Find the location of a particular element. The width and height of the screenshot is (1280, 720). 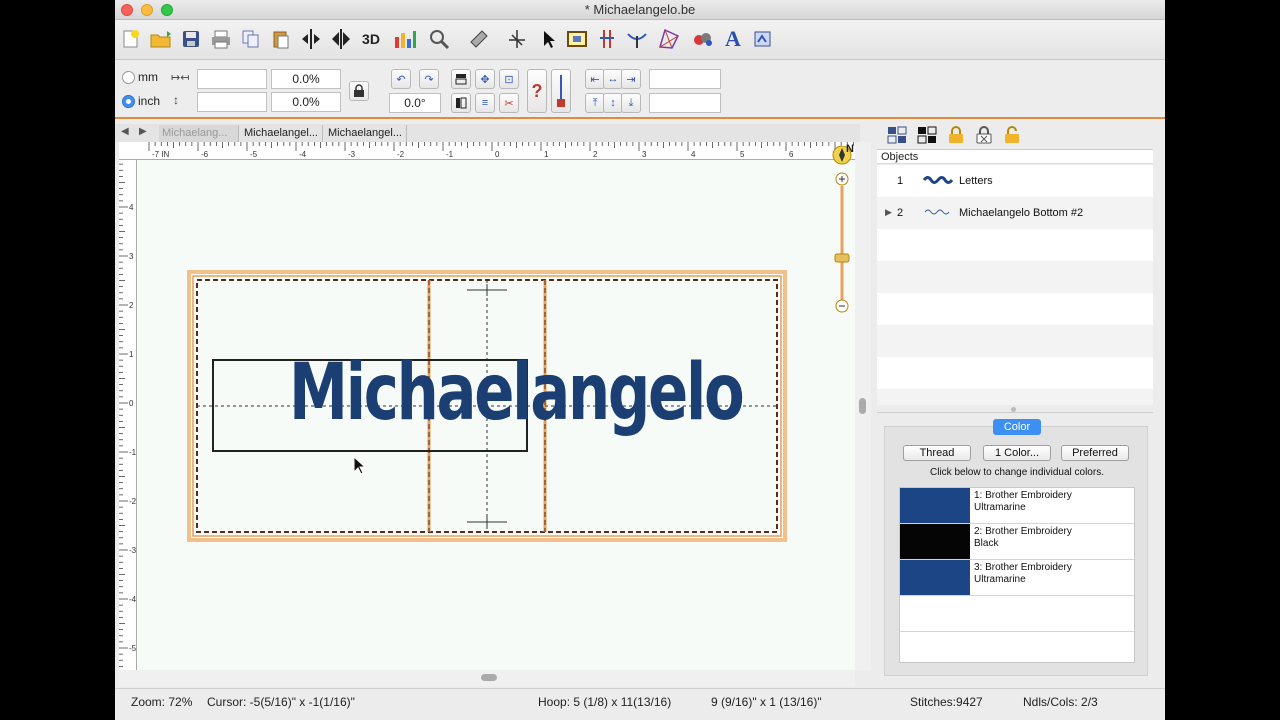

tab-color: Color is located at coordinates (1017, 427).